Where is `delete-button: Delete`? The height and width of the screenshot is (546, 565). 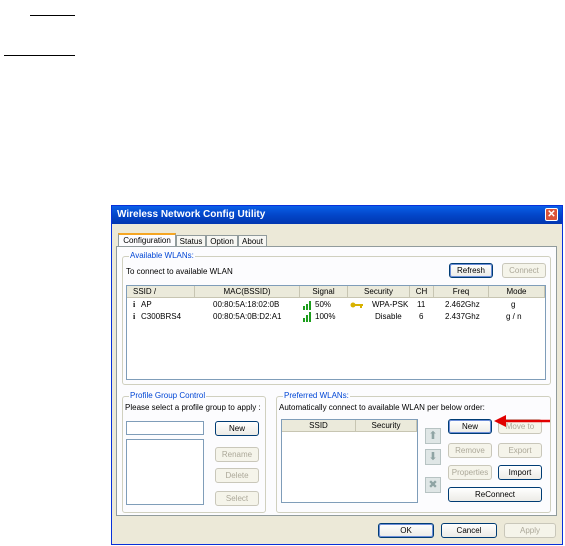
delete-button: Delete is located at coordinates (237, 475).